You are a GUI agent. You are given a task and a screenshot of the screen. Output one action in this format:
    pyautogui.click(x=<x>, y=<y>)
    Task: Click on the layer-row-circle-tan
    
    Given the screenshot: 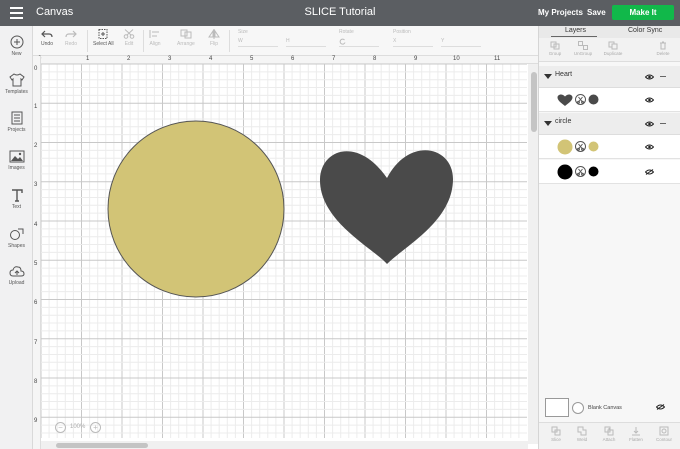 What is the action you would take?
    pyautogui.click(x=609, y=147)
    